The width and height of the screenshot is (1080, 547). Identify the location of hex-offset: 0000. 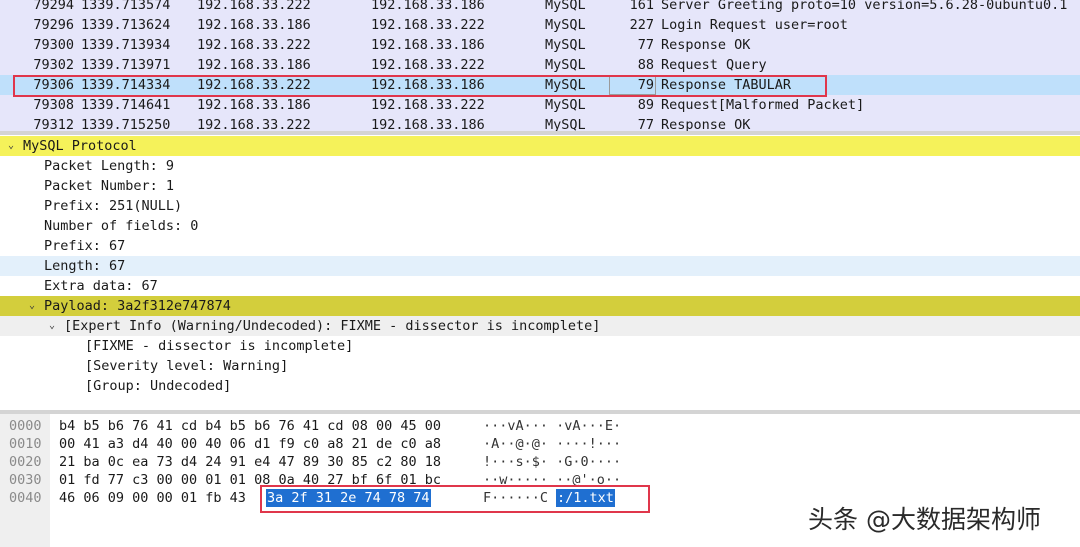
(25, 426).